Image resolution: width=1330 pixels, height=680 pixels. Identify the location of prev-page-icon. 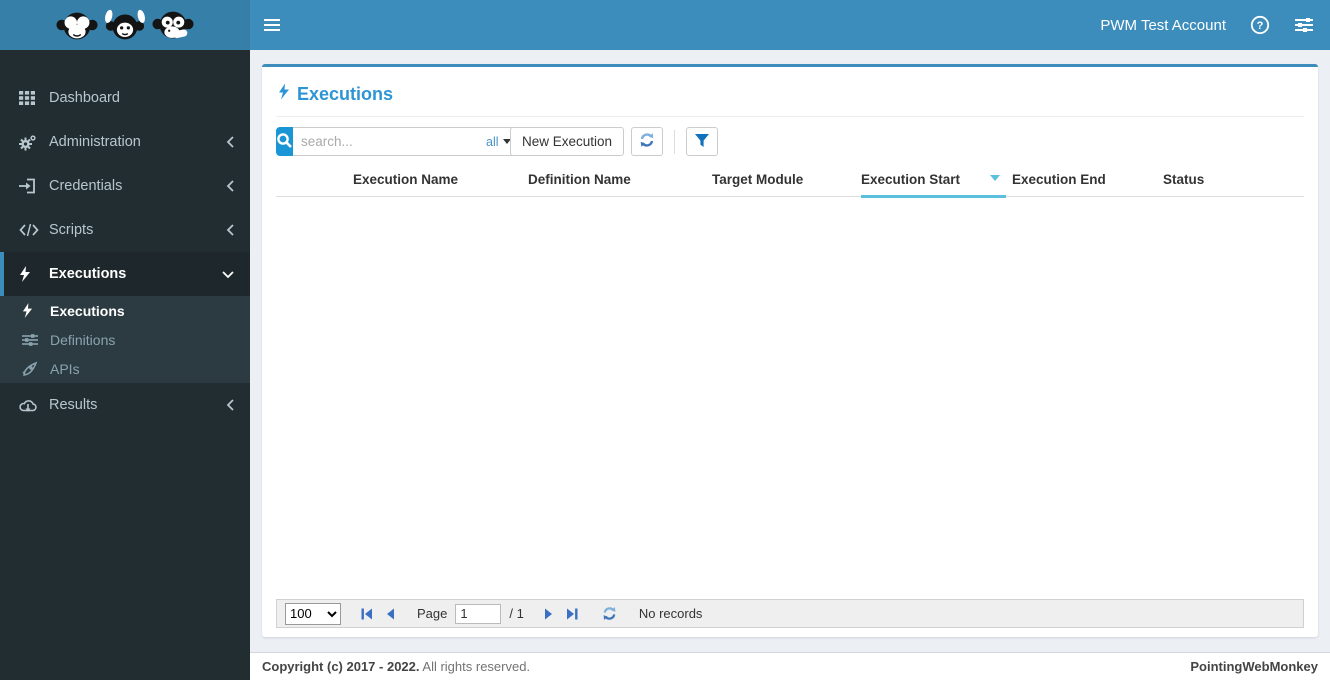
(390, 614).